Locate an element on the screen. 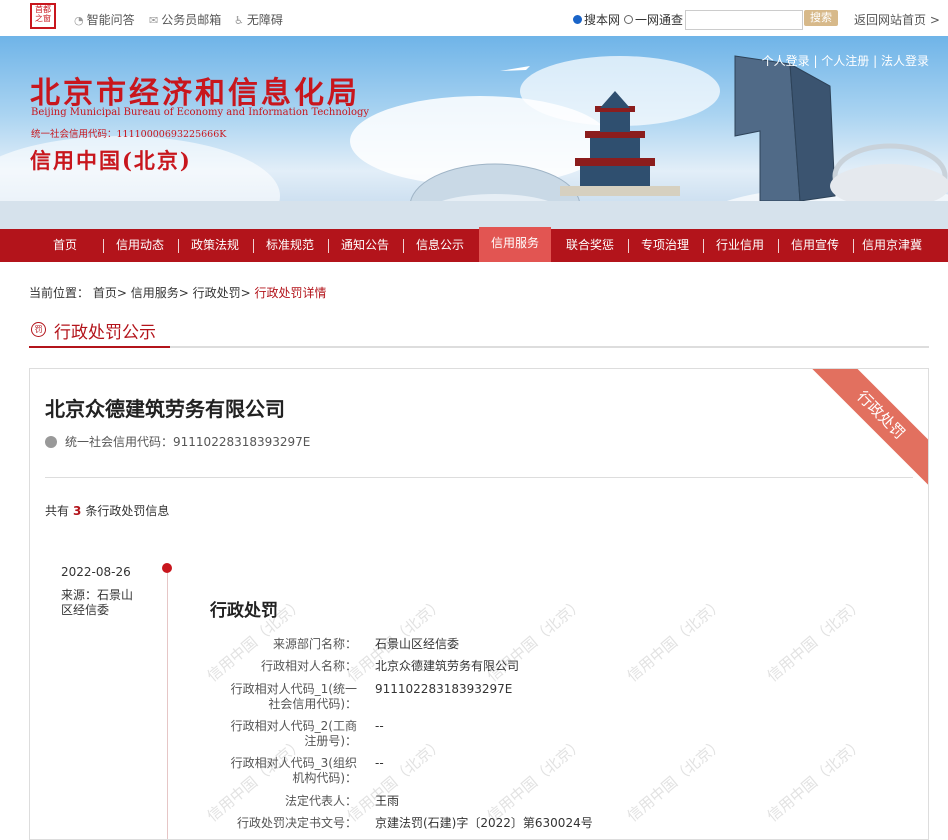 The image size is (948, 840). record-source: 来源：石景山区经信委 is located at coordinates (97, 602).